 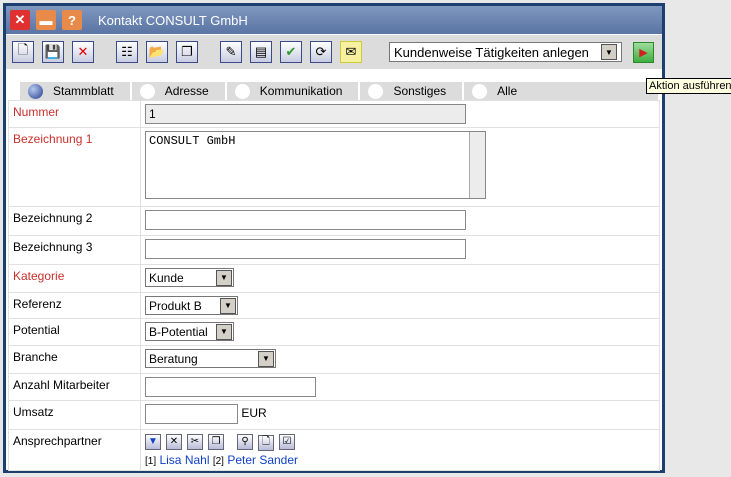 I want to click on open-folder-icon: 📂, so click(x=157, y=52).